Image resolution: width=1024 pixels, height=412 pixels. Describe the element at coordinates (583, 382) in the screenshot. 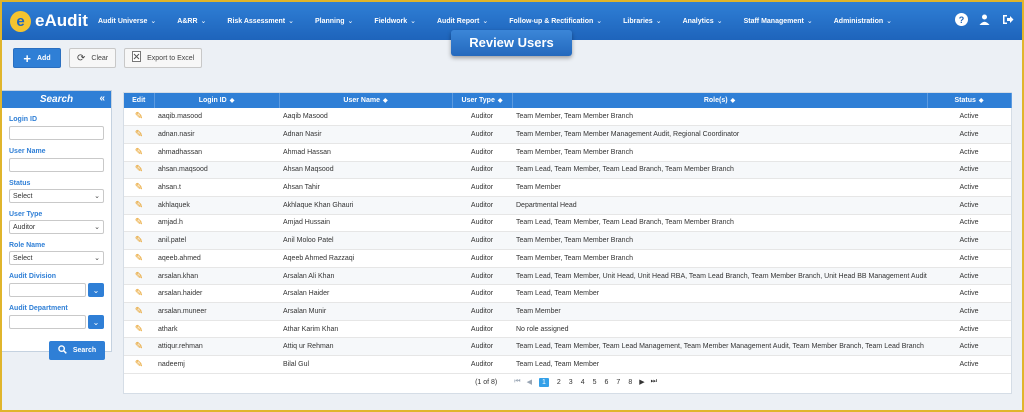

I see `page-link-4: 4` at that location.